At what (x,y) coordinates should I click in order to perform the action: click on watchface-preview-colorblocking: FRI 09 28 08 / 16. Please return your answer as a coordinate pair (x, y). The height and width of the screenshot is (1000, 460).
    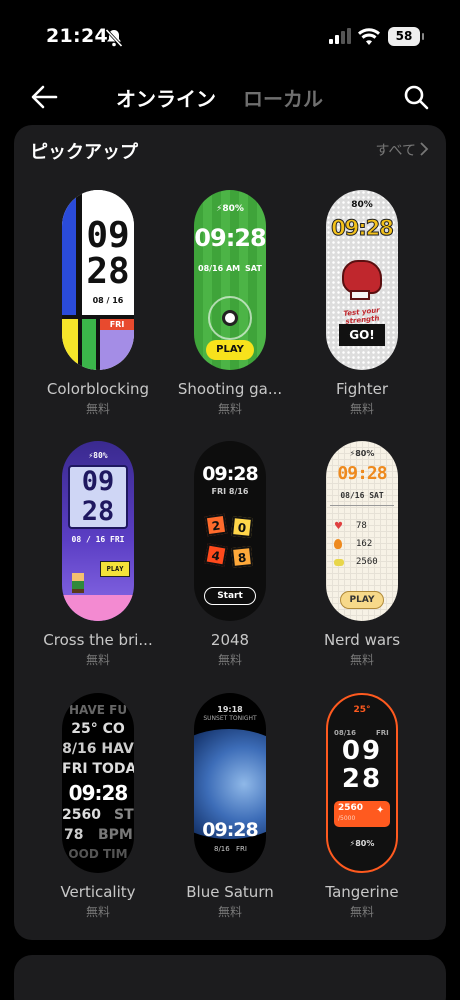
    Looking at the image, I should click on (98, 280).